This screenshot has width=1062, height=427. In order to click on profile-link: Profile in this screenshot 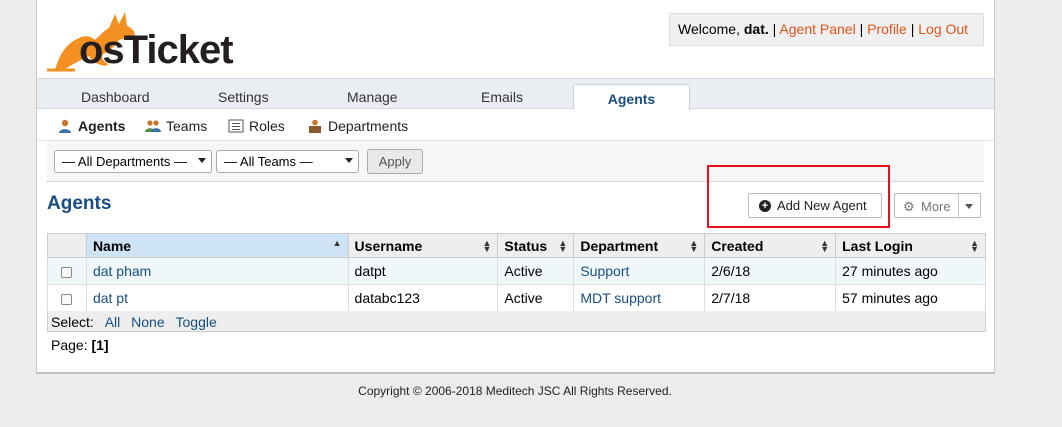, I will do `click(887, 29)`.